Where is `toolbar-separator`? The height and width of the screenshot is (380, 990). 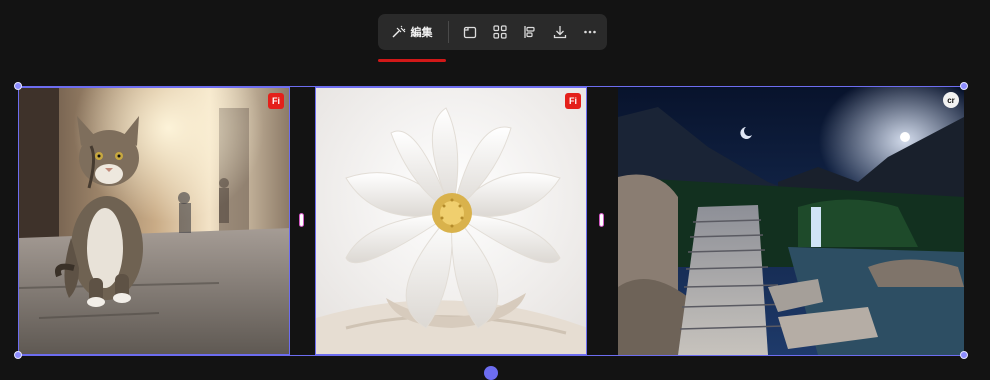 toolbar-separator is located at coordinates (448, 32).